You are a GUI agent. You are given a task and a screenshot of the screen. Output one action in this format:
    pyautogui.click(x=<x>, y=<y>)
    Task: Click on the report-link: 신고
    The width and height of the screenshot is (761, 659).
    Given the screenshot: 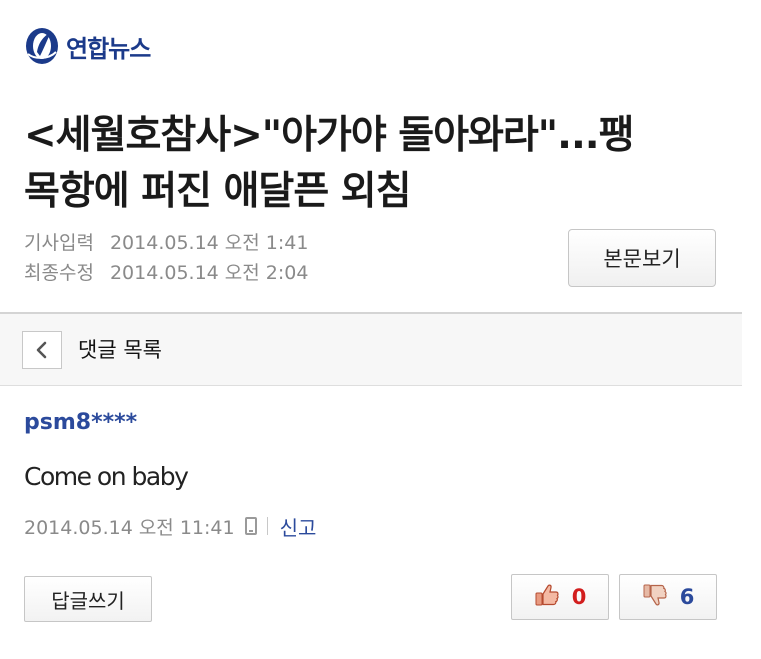 What is the action you would take?
    pyautogui.click(x=298, y=526)
    